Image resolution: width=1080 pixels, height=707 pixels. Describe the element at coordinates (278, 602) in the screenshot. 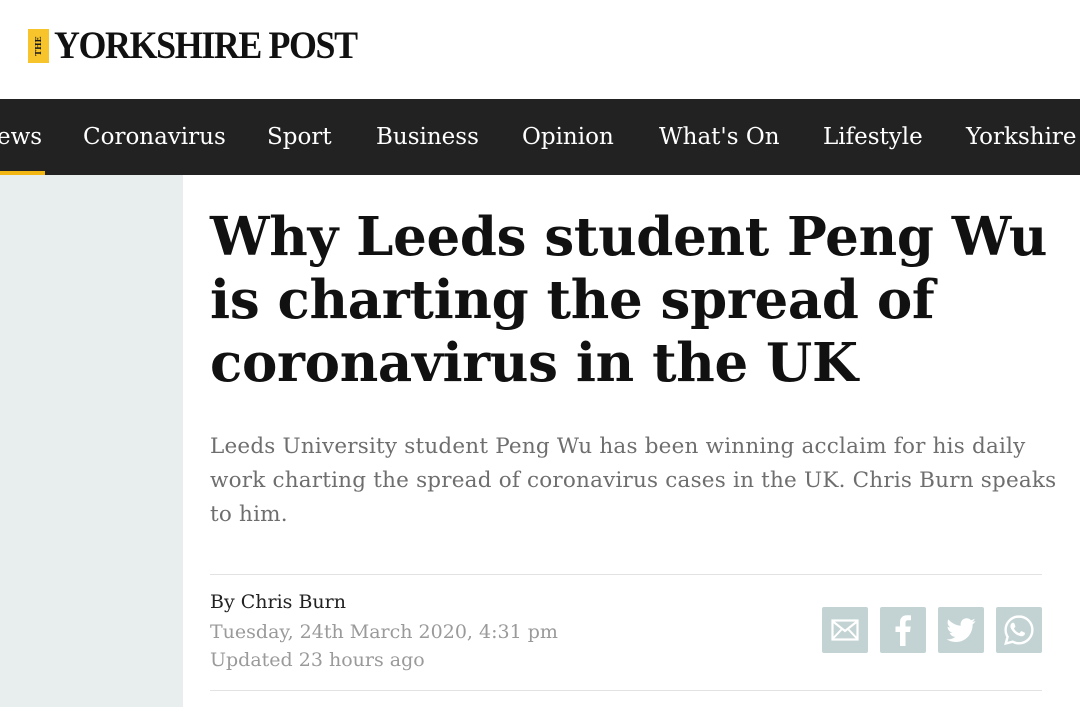

I see `article-byline: By Chris Burn` at that location.